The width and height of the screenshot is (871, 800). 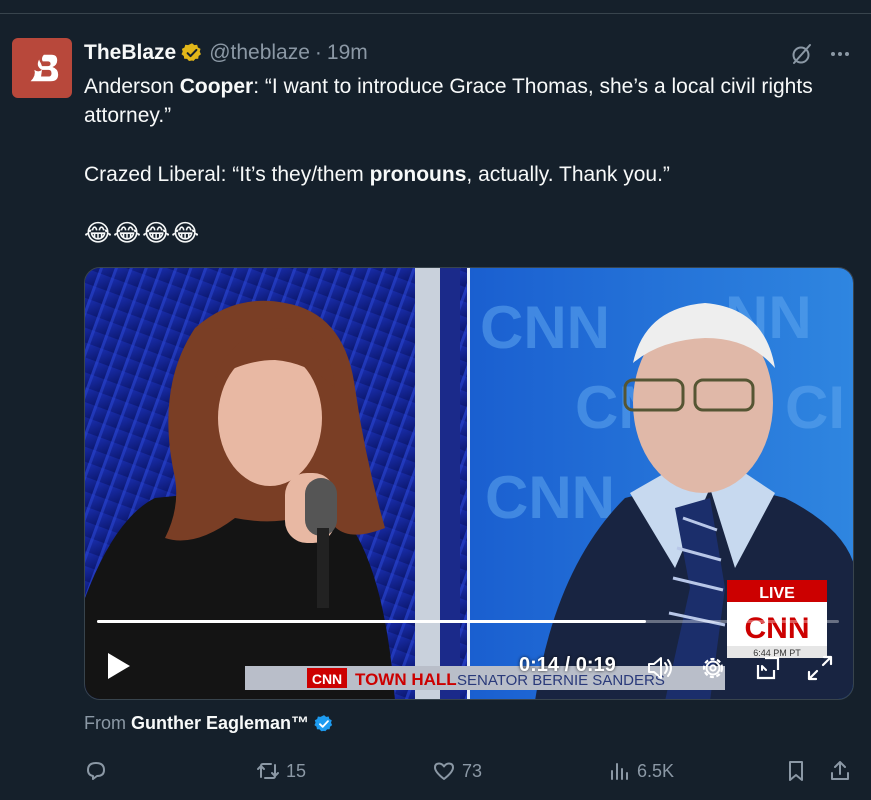 I want to click on repost-icon, so click(x=268, y=771).